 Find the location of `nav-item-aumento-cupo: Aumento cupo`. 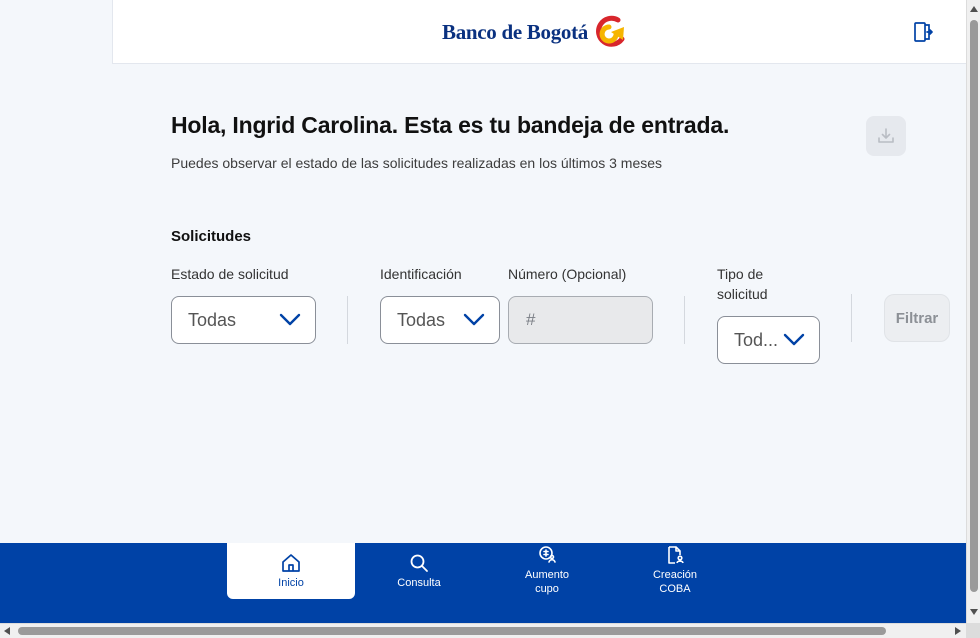

nav-item-aumento-cupo: Aumento cupo is located at coordinates (547, 570).